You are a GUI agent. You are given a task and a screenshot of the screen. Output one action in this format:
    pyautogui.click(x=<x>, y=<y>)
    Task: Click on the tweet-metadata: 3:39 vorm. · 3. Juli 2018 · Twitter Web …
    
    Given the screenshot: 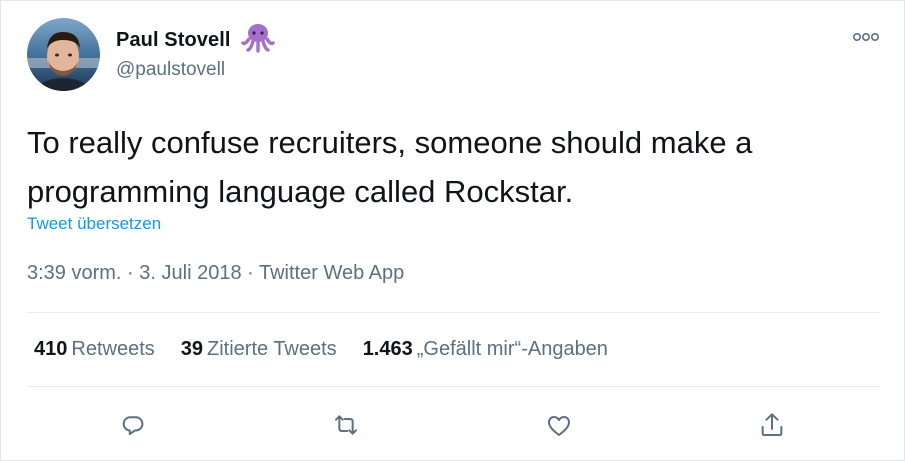 What is the action you would take?
    pyautogui.click(x=215, y=273)
    